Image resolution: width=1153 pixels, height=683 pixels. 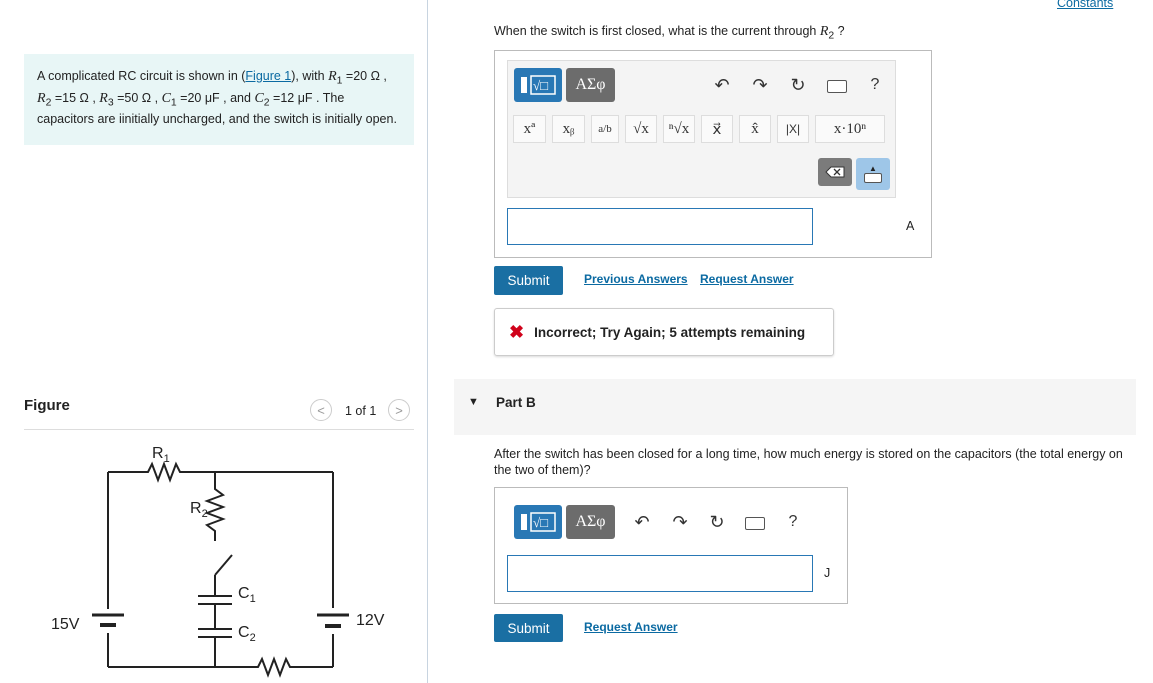 I want to click on constants-link: Constants, so click(x=1085, y=5).